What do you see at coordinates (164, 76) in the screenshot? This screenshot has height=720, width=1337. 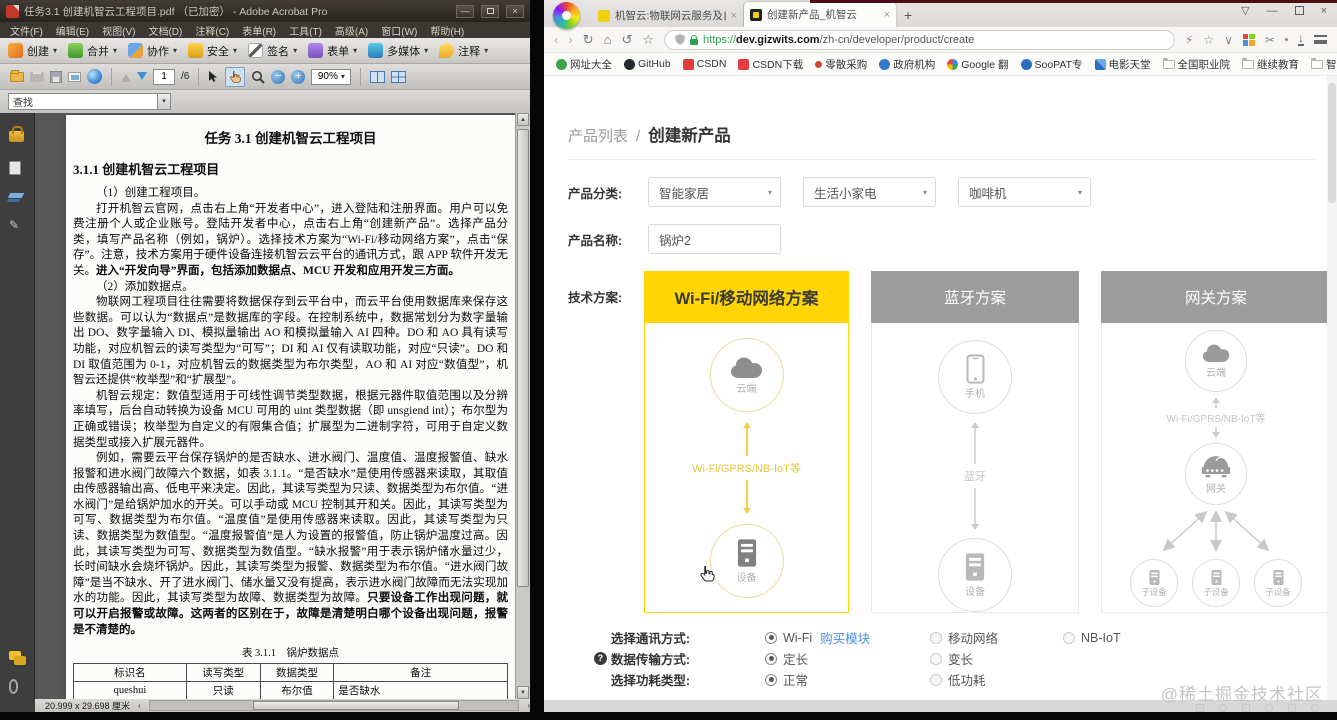 I see `page-number-input` at bounding box center [164, 76].